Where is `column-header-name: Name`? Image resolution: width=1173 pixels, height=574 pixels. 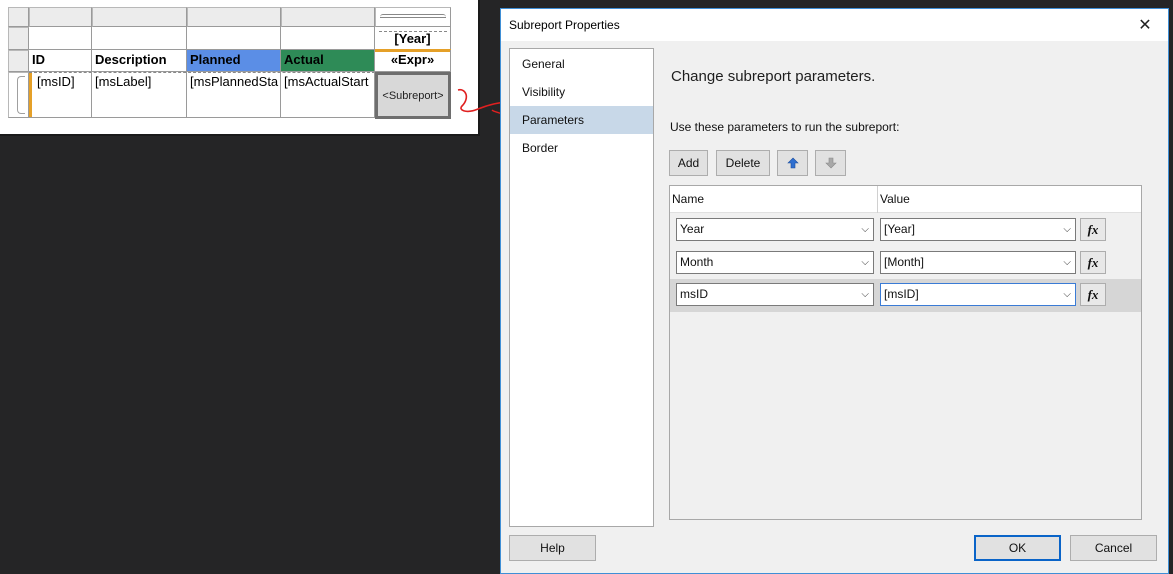
column-header-name: Name is located at coordinates (688, 199).